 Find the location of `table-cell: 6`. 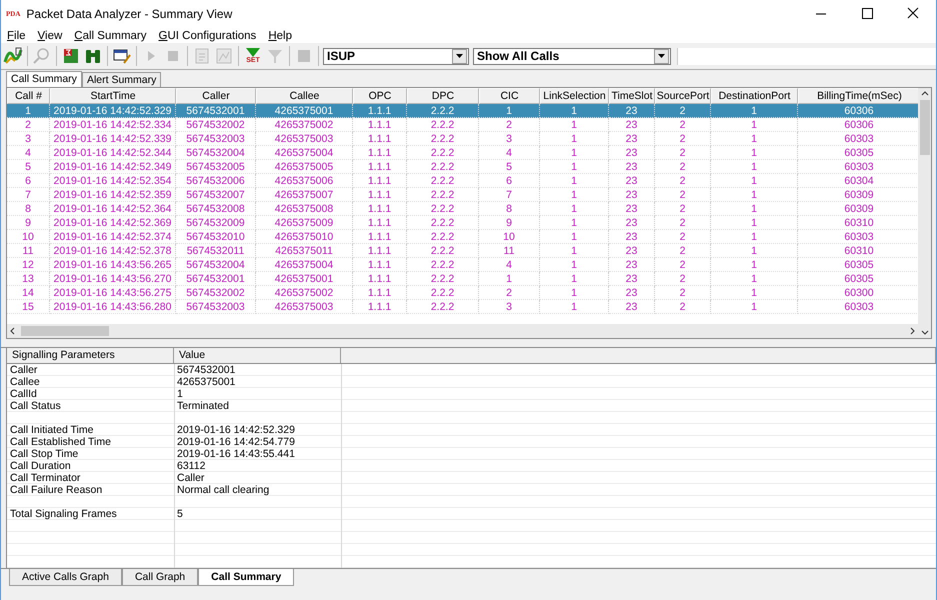

table-cell: 6 is located at coordinates (509, 181).